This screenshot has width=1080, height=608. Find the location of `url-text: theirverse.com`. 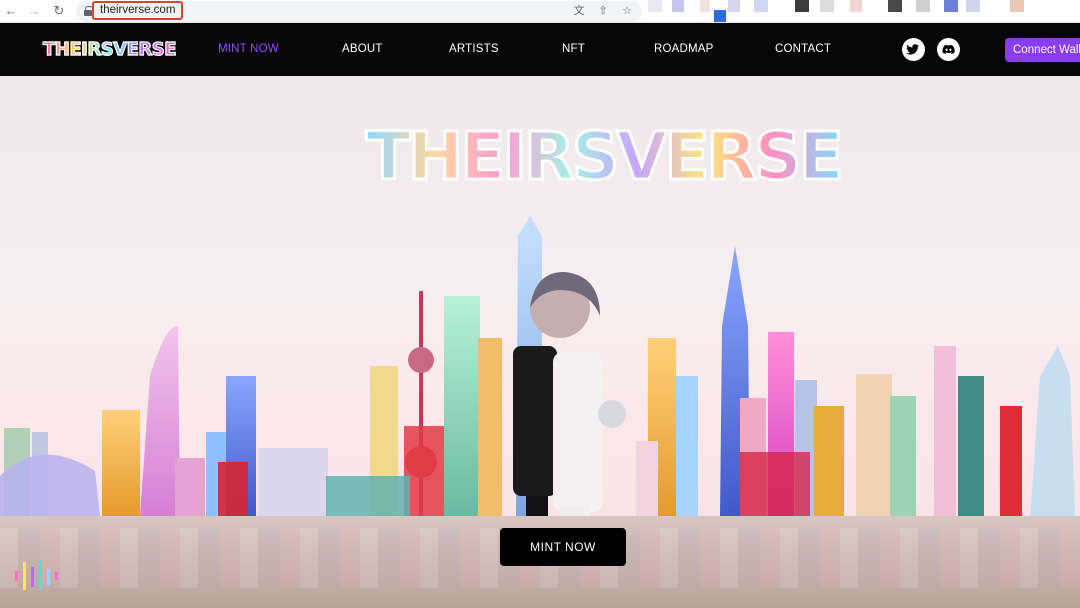

url-text: theirverse.com is located at coordinates (138, 10).